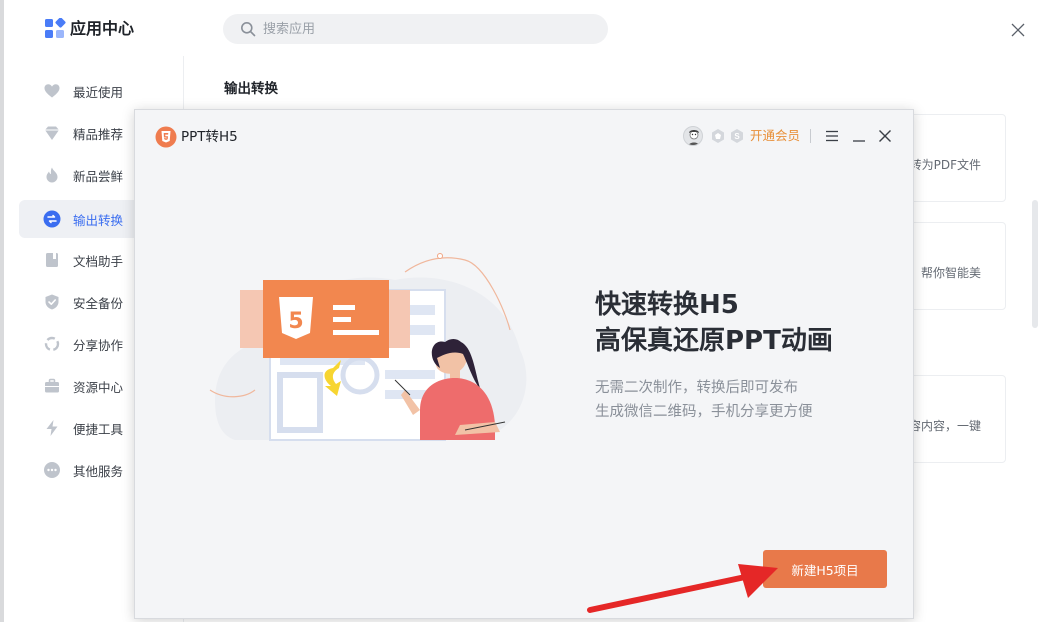 This screenshot has height=622, width=1048. I want to click on scrollbar, so click(1035, 264).